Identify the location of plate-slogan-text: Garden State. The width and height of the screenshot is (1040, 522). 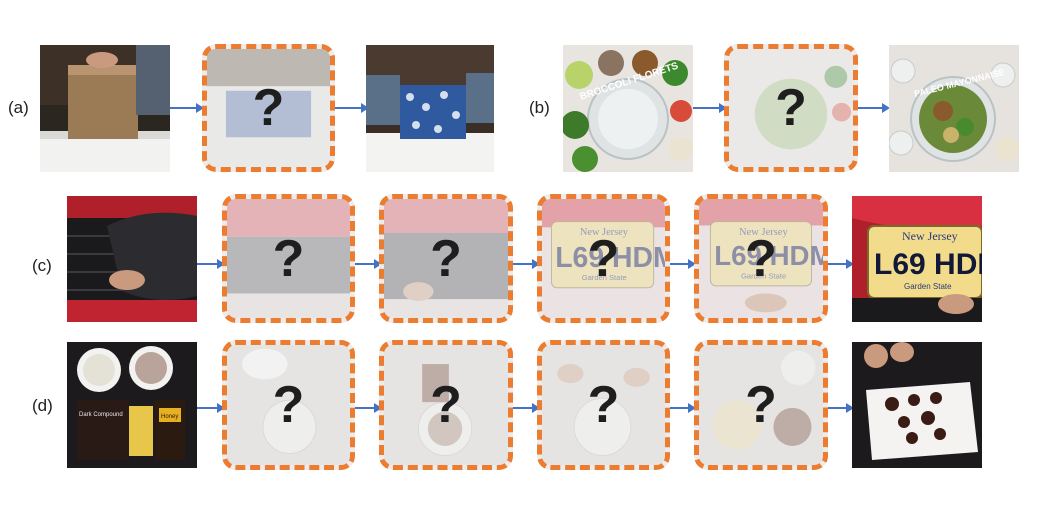
(928, 286).